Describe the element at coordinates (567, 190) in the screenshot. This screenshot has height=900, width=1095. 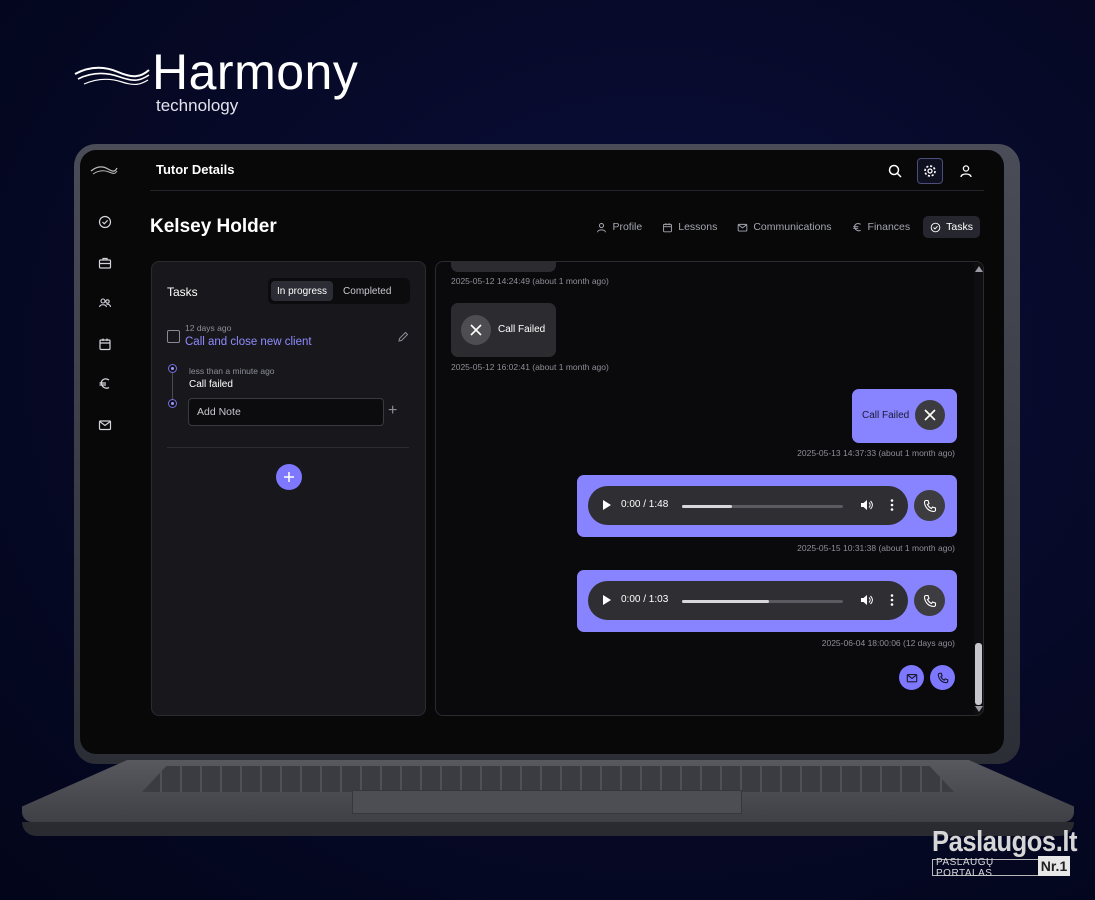
I see `topbar-divider` at that location.